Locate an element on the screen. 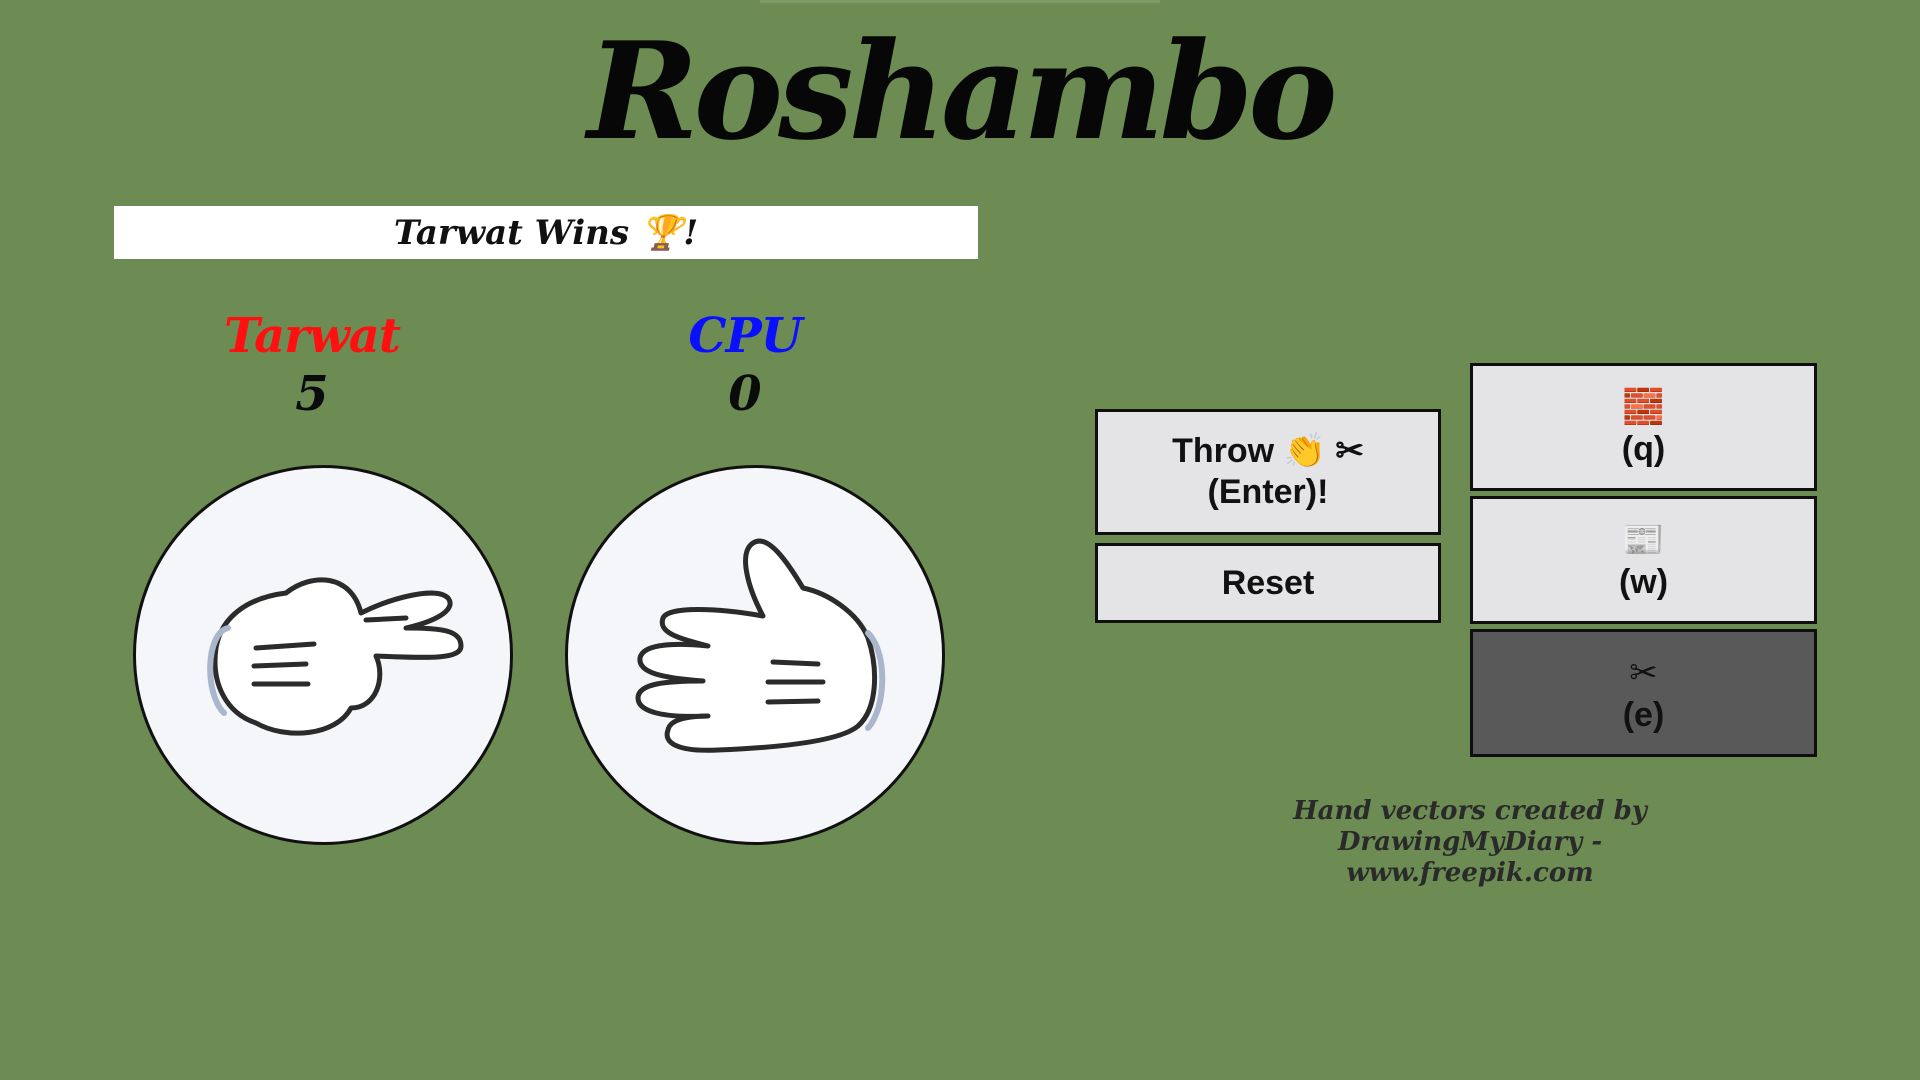 The image size is (1920, 1080). throw-label: Throw 👏 ✂ is located at coordinates (1268, 451).